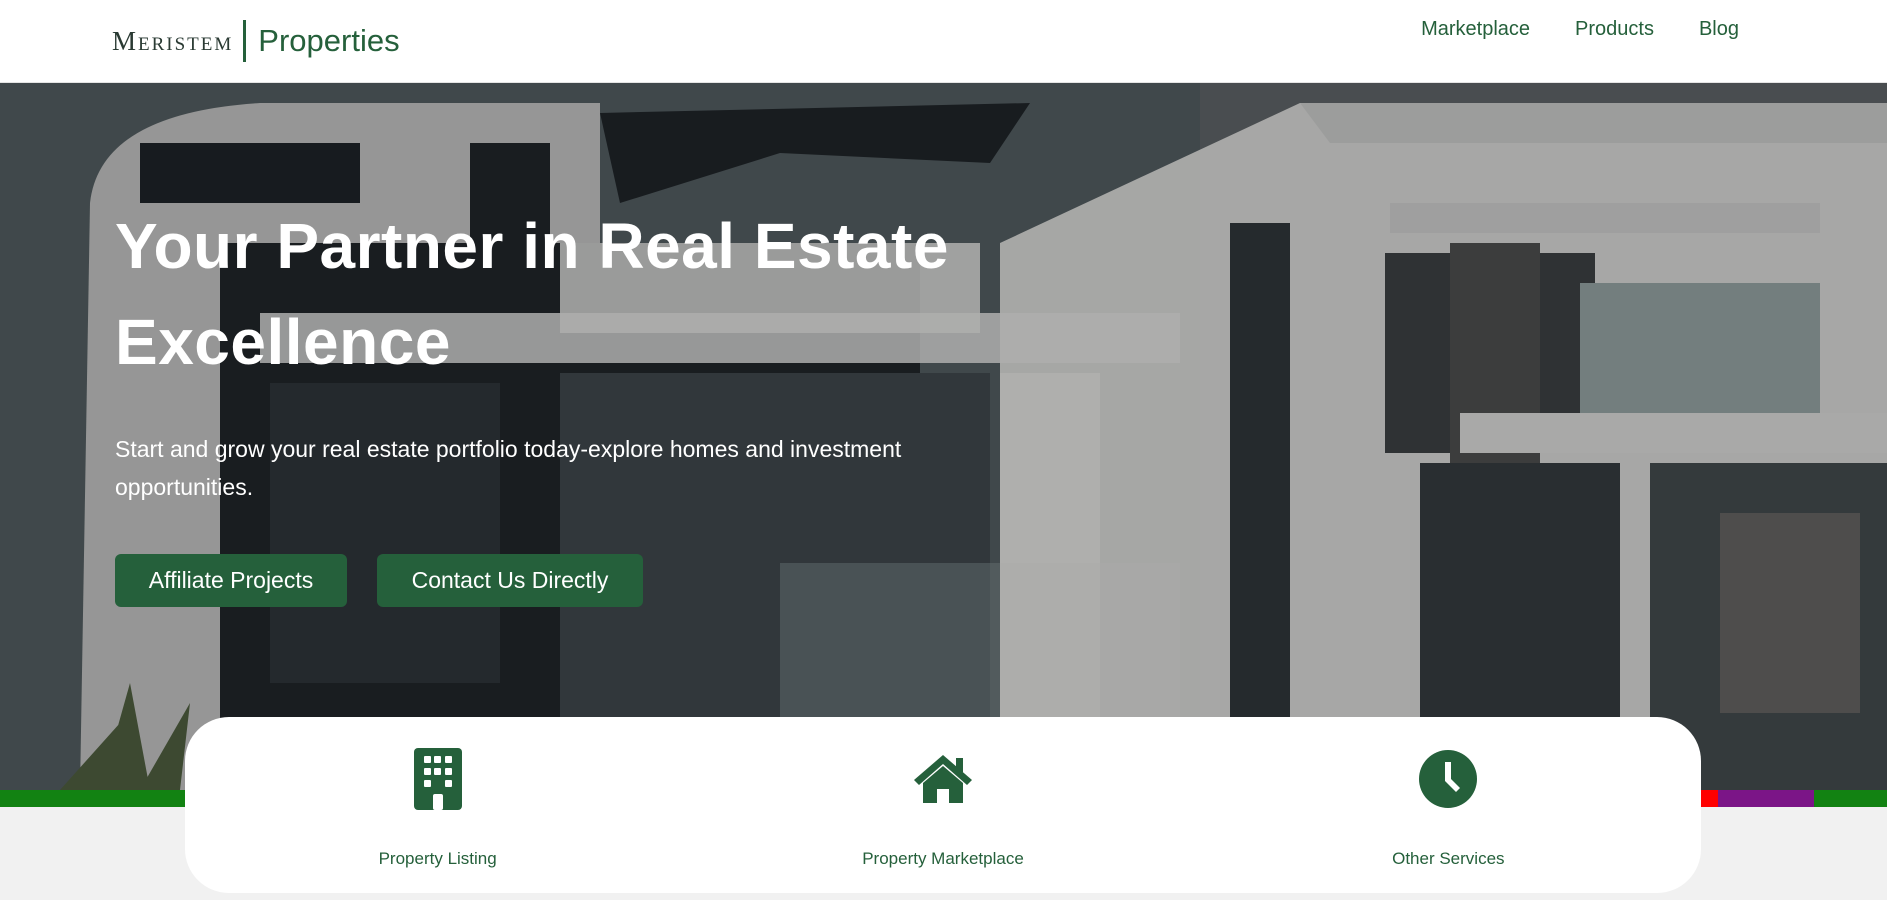  I want to click on nav-link-blog: Blog, so click(1719, 29).